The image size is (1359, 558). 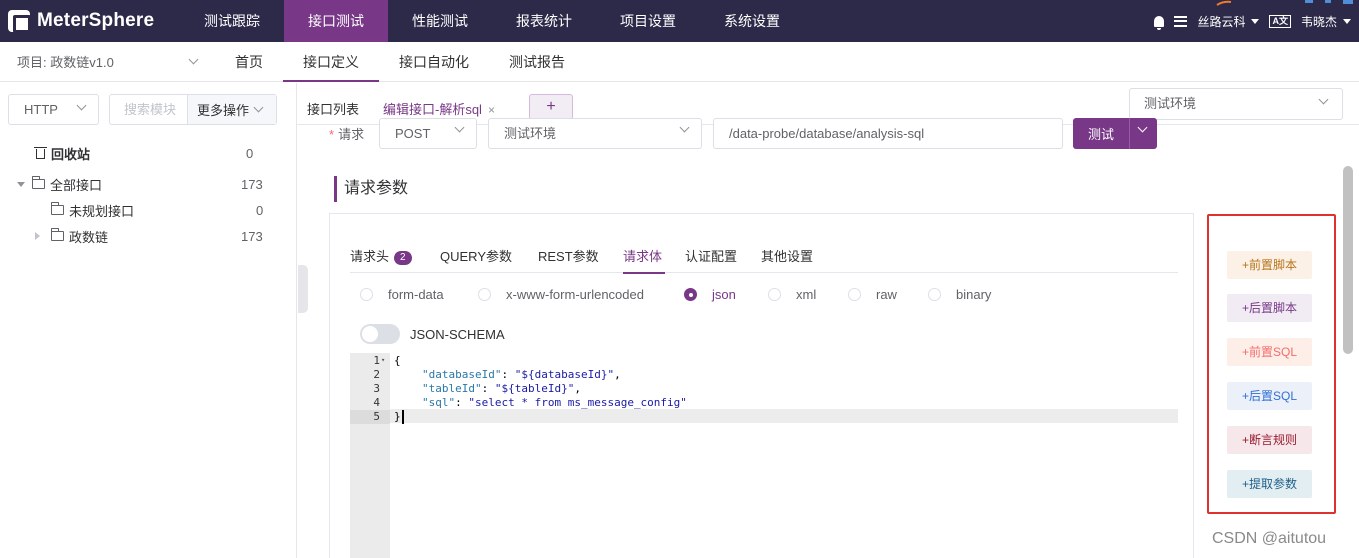 I want to click on workspace-switcher: 丝路云科, so click(x=1228, y=21).